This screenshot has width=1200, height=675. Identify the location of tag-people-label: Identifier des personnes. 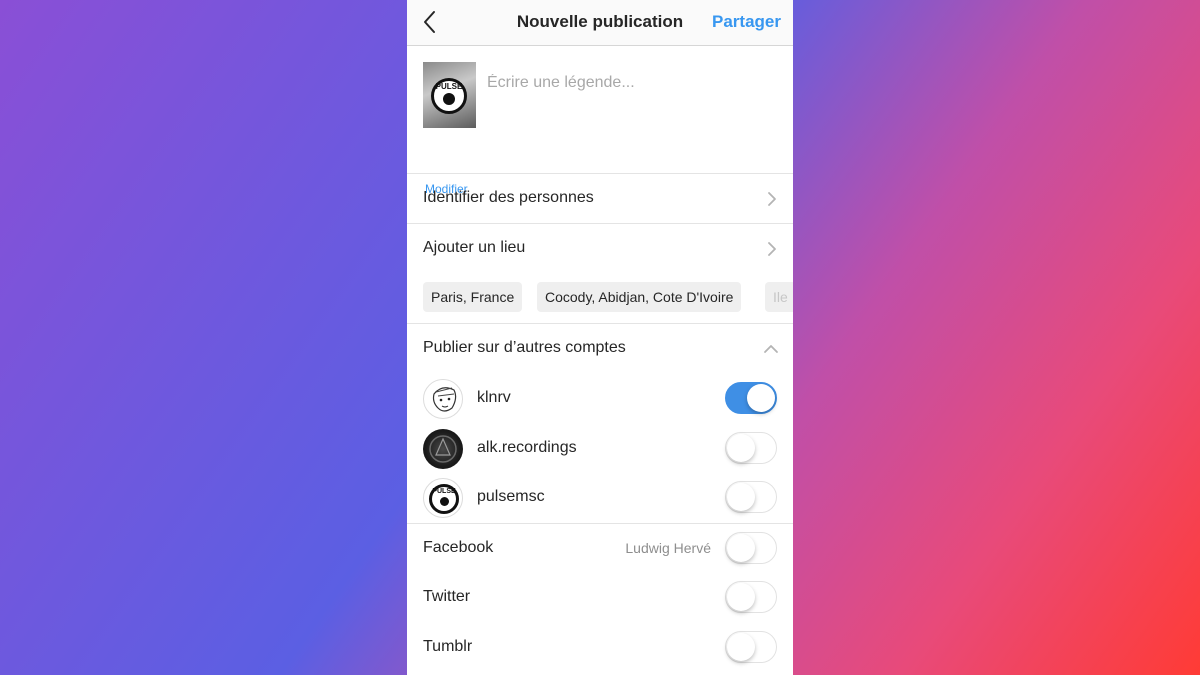
(508, 197).